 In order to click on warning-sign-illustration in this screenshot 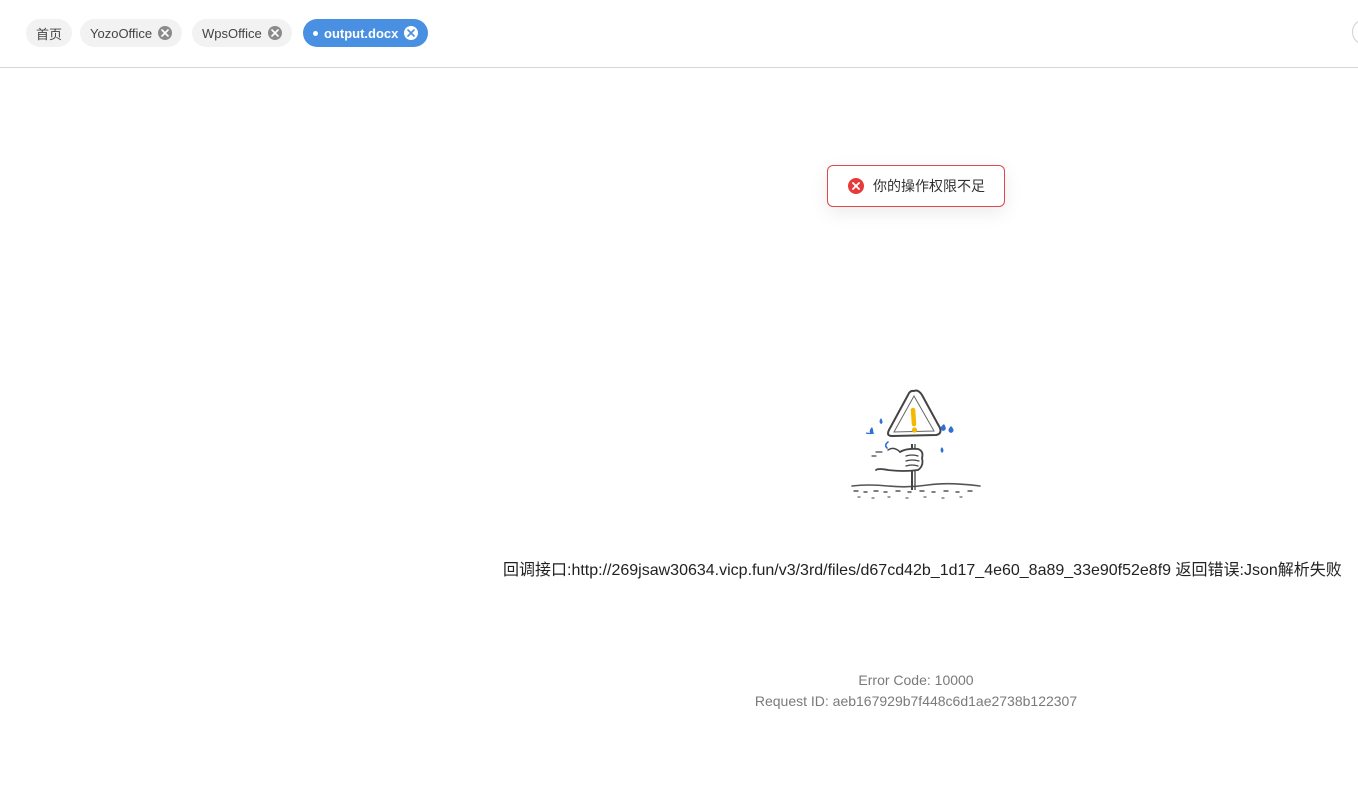, I will do `click(916, 444)`.